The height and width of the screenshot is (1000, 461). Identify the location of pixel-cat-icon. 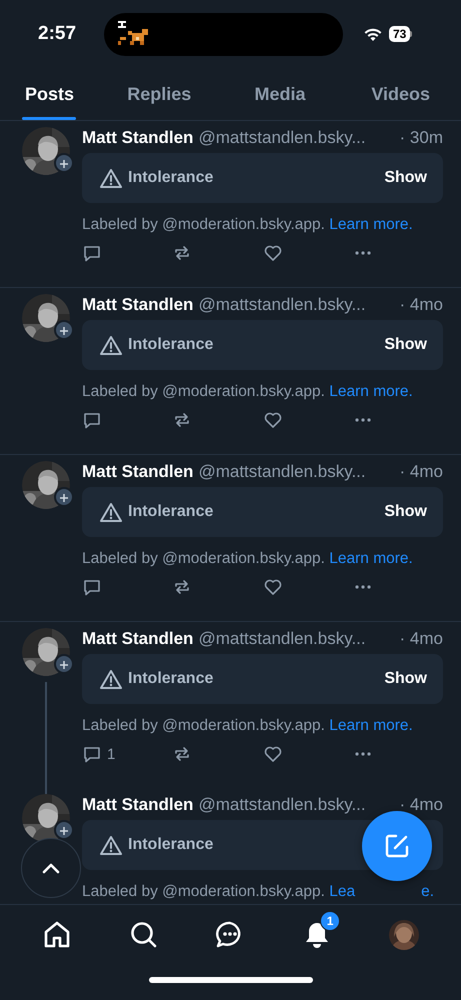
(133, 34).